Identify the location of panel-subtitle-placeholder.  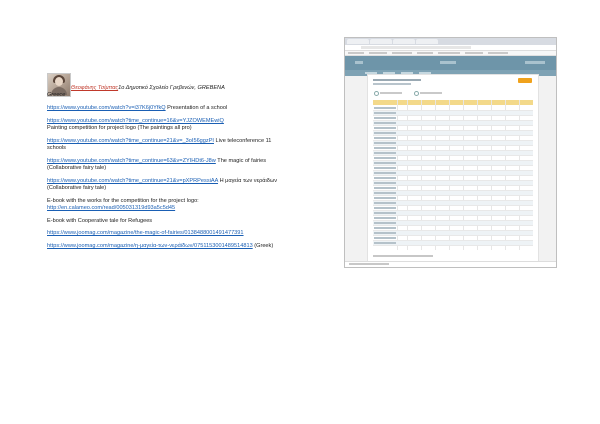
(392, 84).